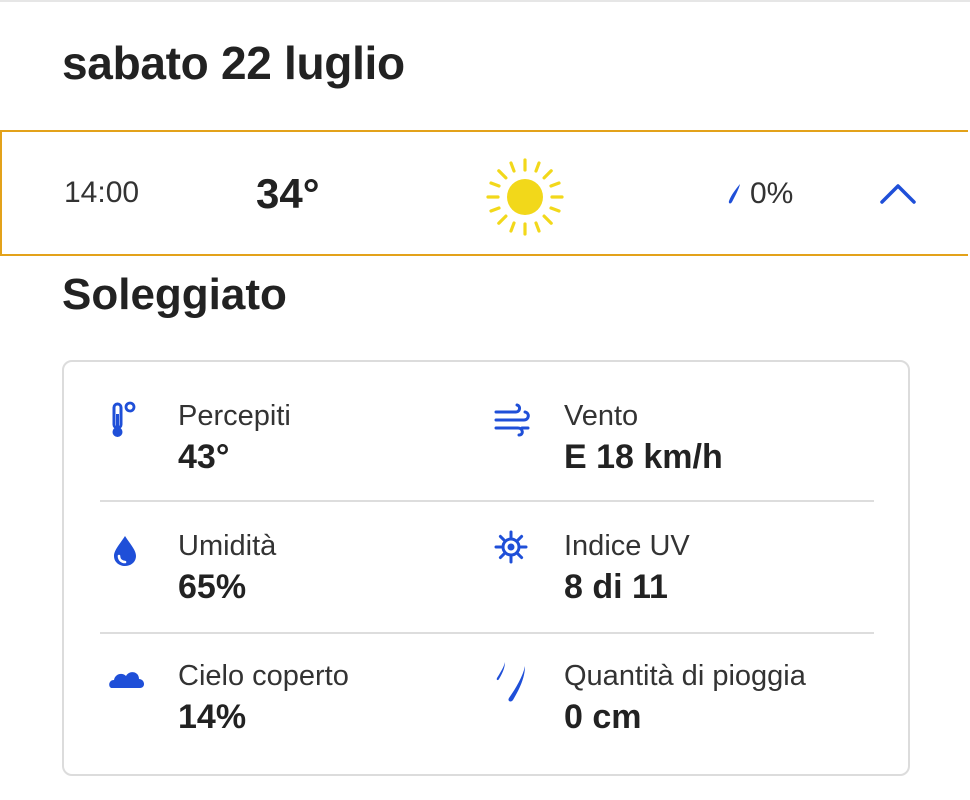  I want to click on hour-temperature: 34°, so click(288, 193).